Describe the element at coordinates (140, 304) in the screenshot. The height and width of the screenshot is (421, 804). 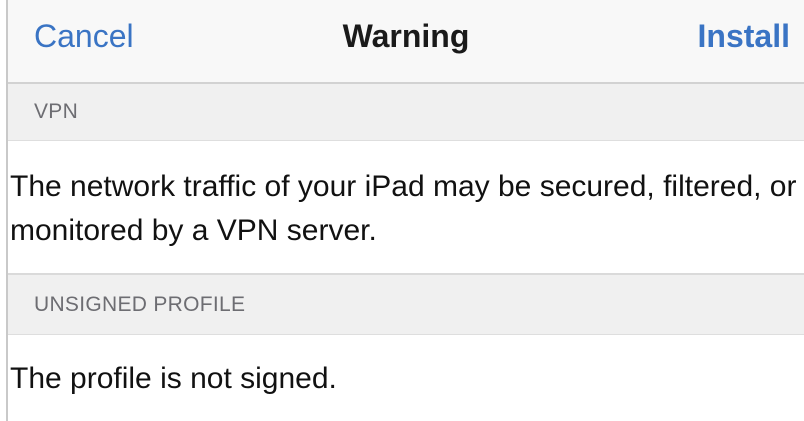
I see `section-header-label: UNSIGNED PROFILE` at that location.